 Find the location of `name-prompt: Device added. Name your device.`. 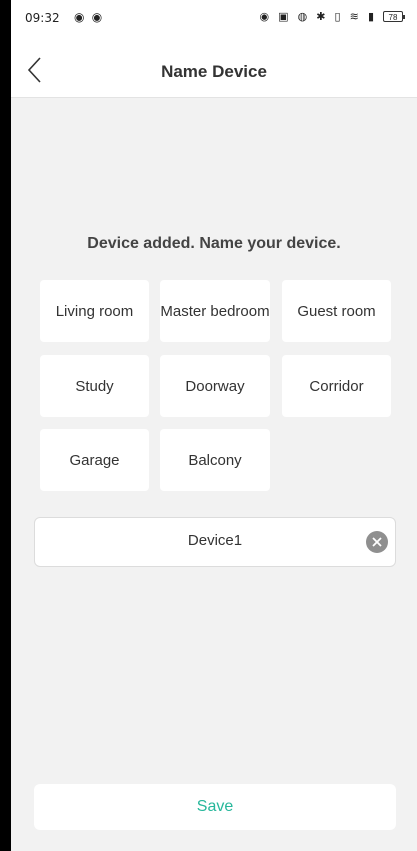

name-prompt: Device added. Name your device. is located at coordinates (214, 243).